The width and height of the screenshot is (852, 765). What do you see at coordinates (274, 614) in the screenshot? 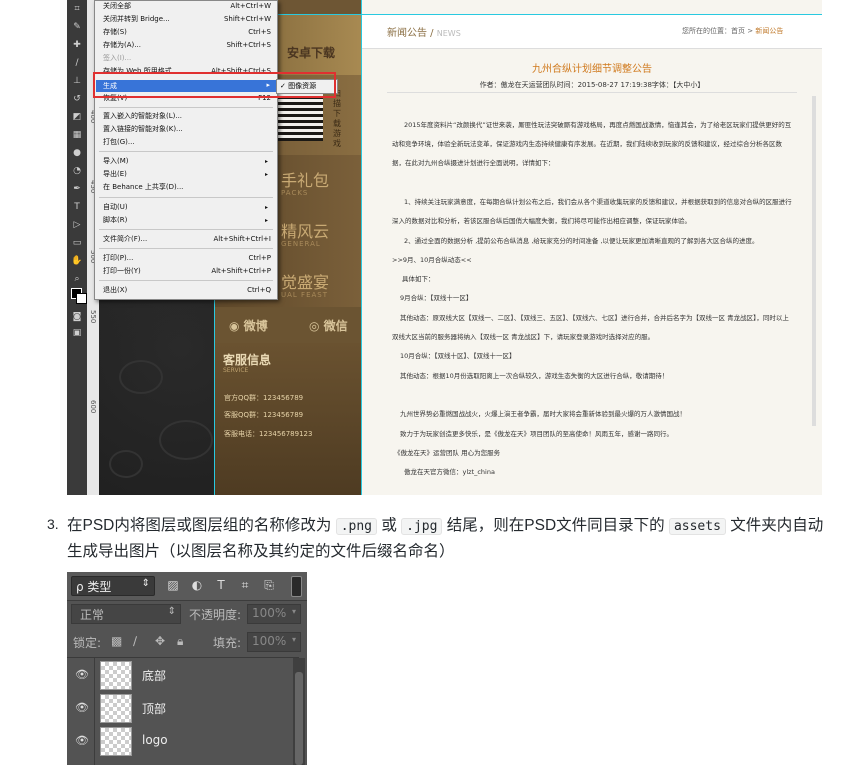
I see `opacity-input: 100% ▾` at bounding box center [274, 614].